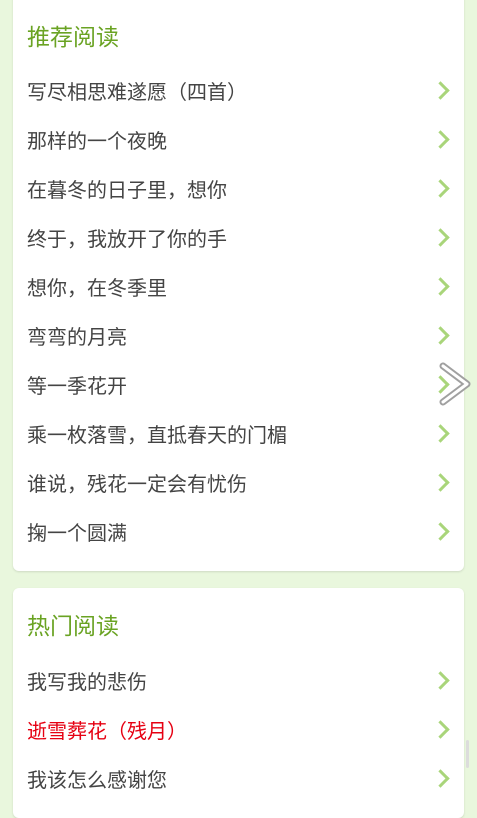 The image size is (477, 818). Describe the element at coordinates (238, 189) in the screenshot. I see `list-item: 在暮冬的日子里，想你` at that location.